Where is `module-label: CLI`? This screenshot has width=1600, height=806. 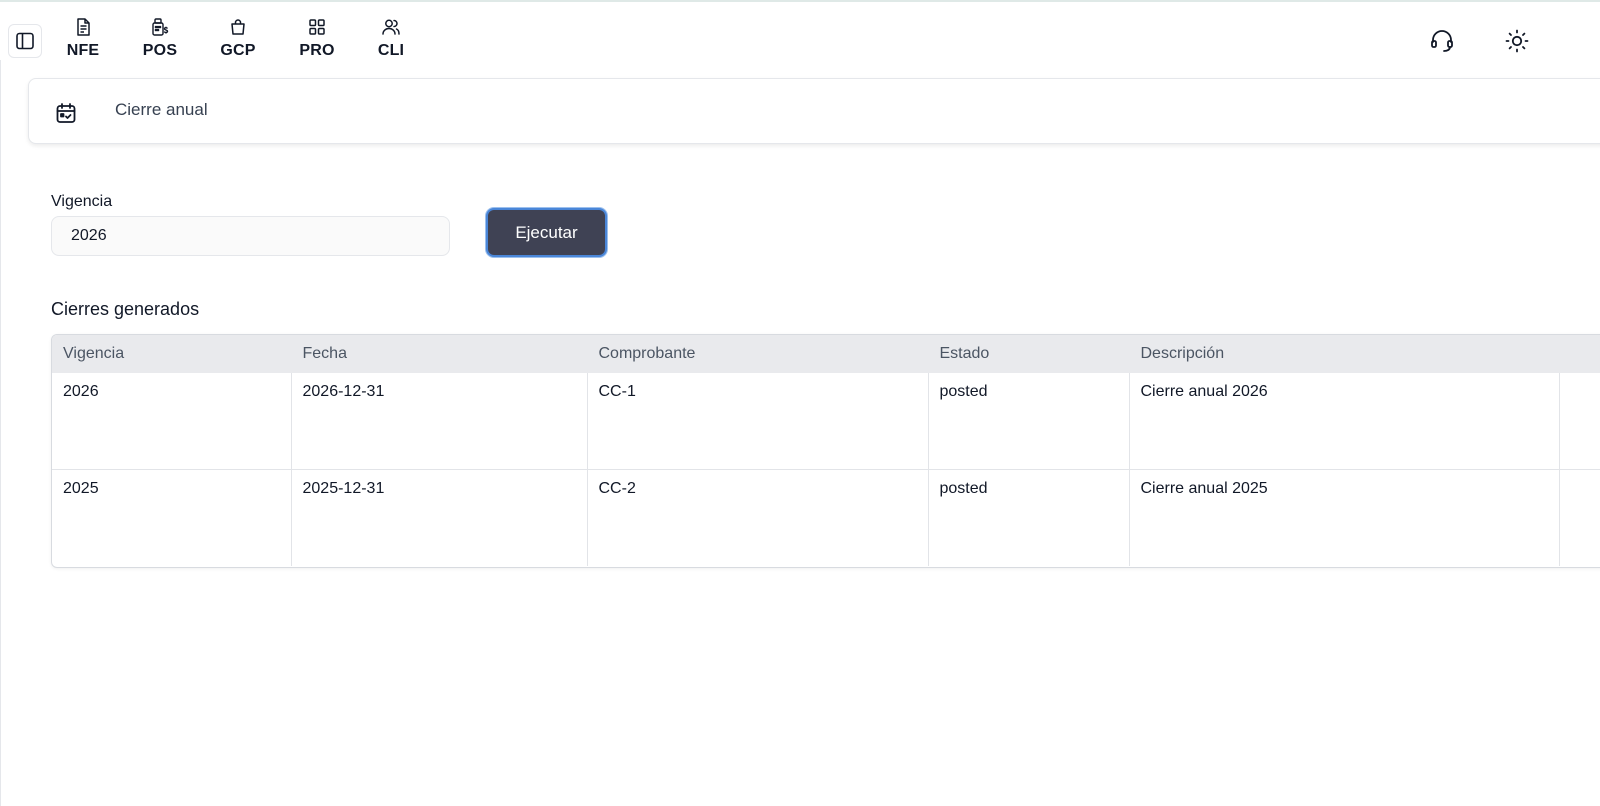
module-label: CLI is located at coordinates (391, 50).